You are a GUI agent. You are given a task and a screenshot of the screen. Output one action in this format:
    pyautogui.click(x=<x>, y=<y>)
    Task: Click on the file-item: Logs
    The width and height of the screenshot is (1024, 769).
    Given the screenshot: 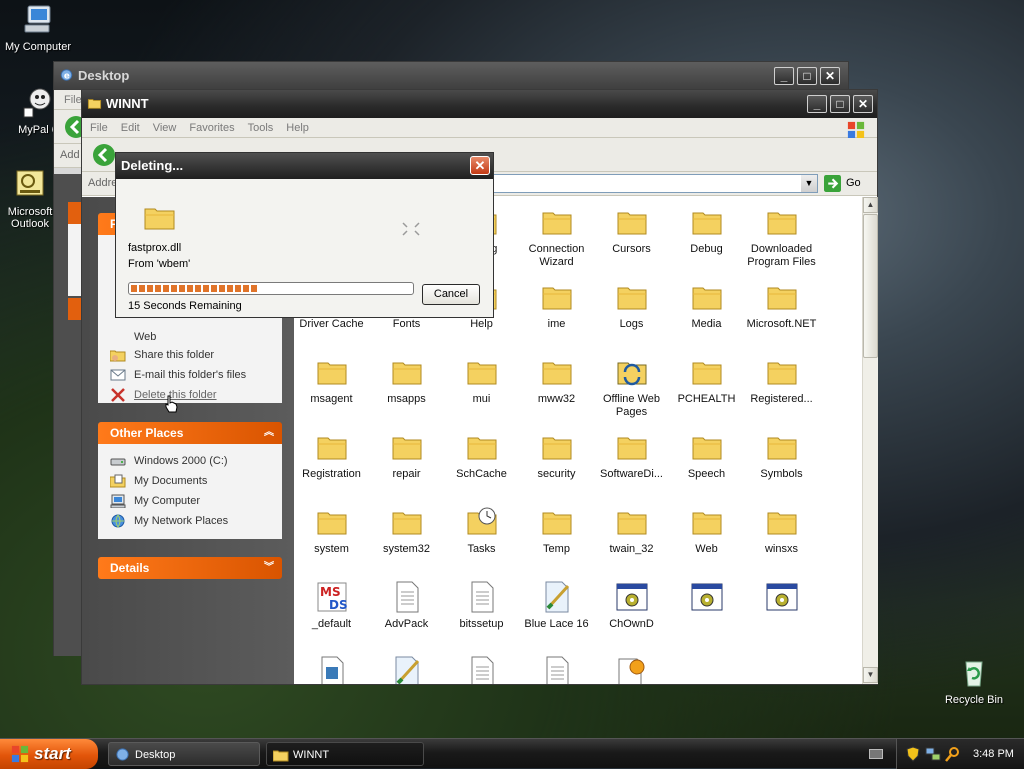 What is the action you would take?
    pyautogui.click(x=631, y=305)
    